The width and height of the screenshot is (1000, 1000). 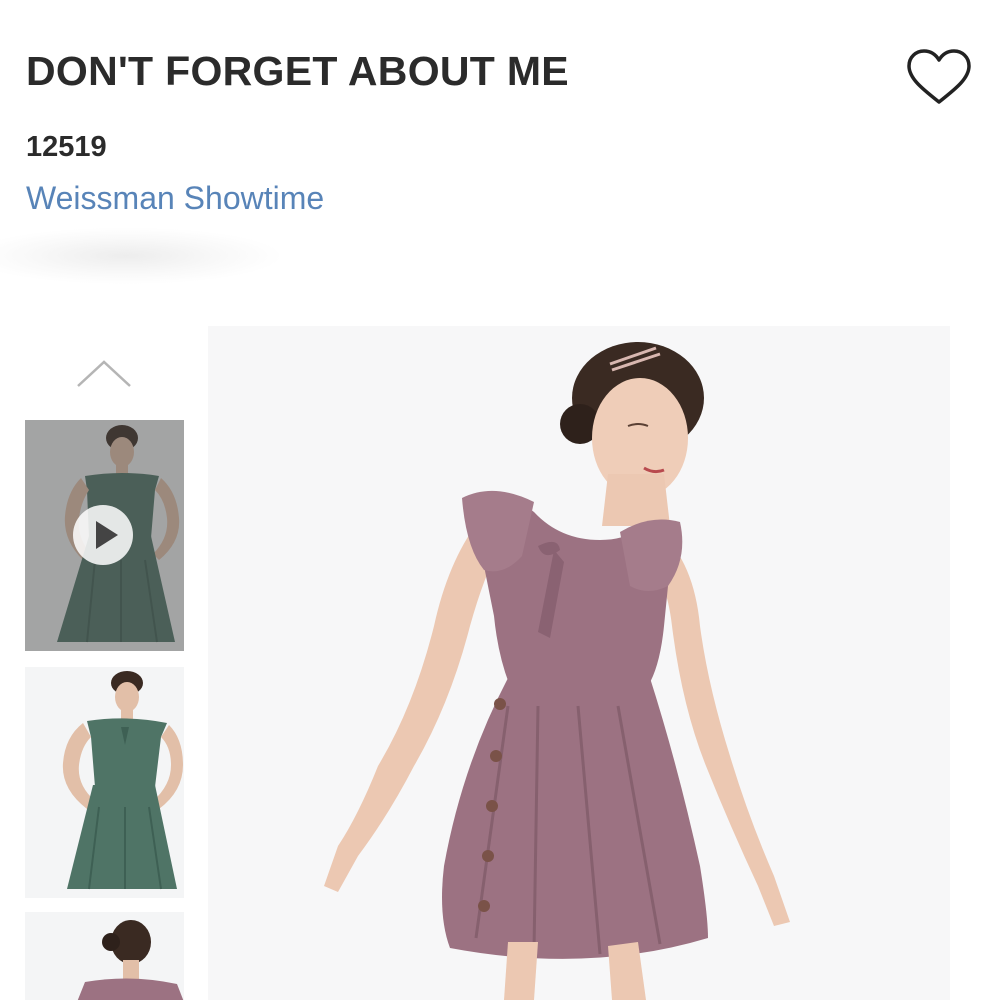 I want to click on blurred-area, so click(x=140, y=256).